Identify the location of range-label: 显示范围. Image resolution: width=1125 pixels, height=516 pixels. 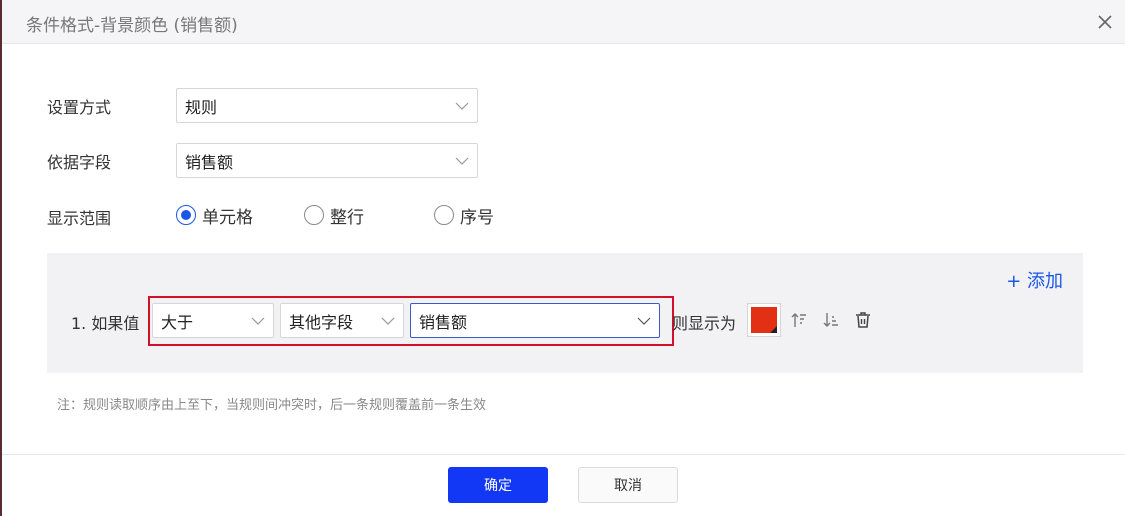
(79, 218).